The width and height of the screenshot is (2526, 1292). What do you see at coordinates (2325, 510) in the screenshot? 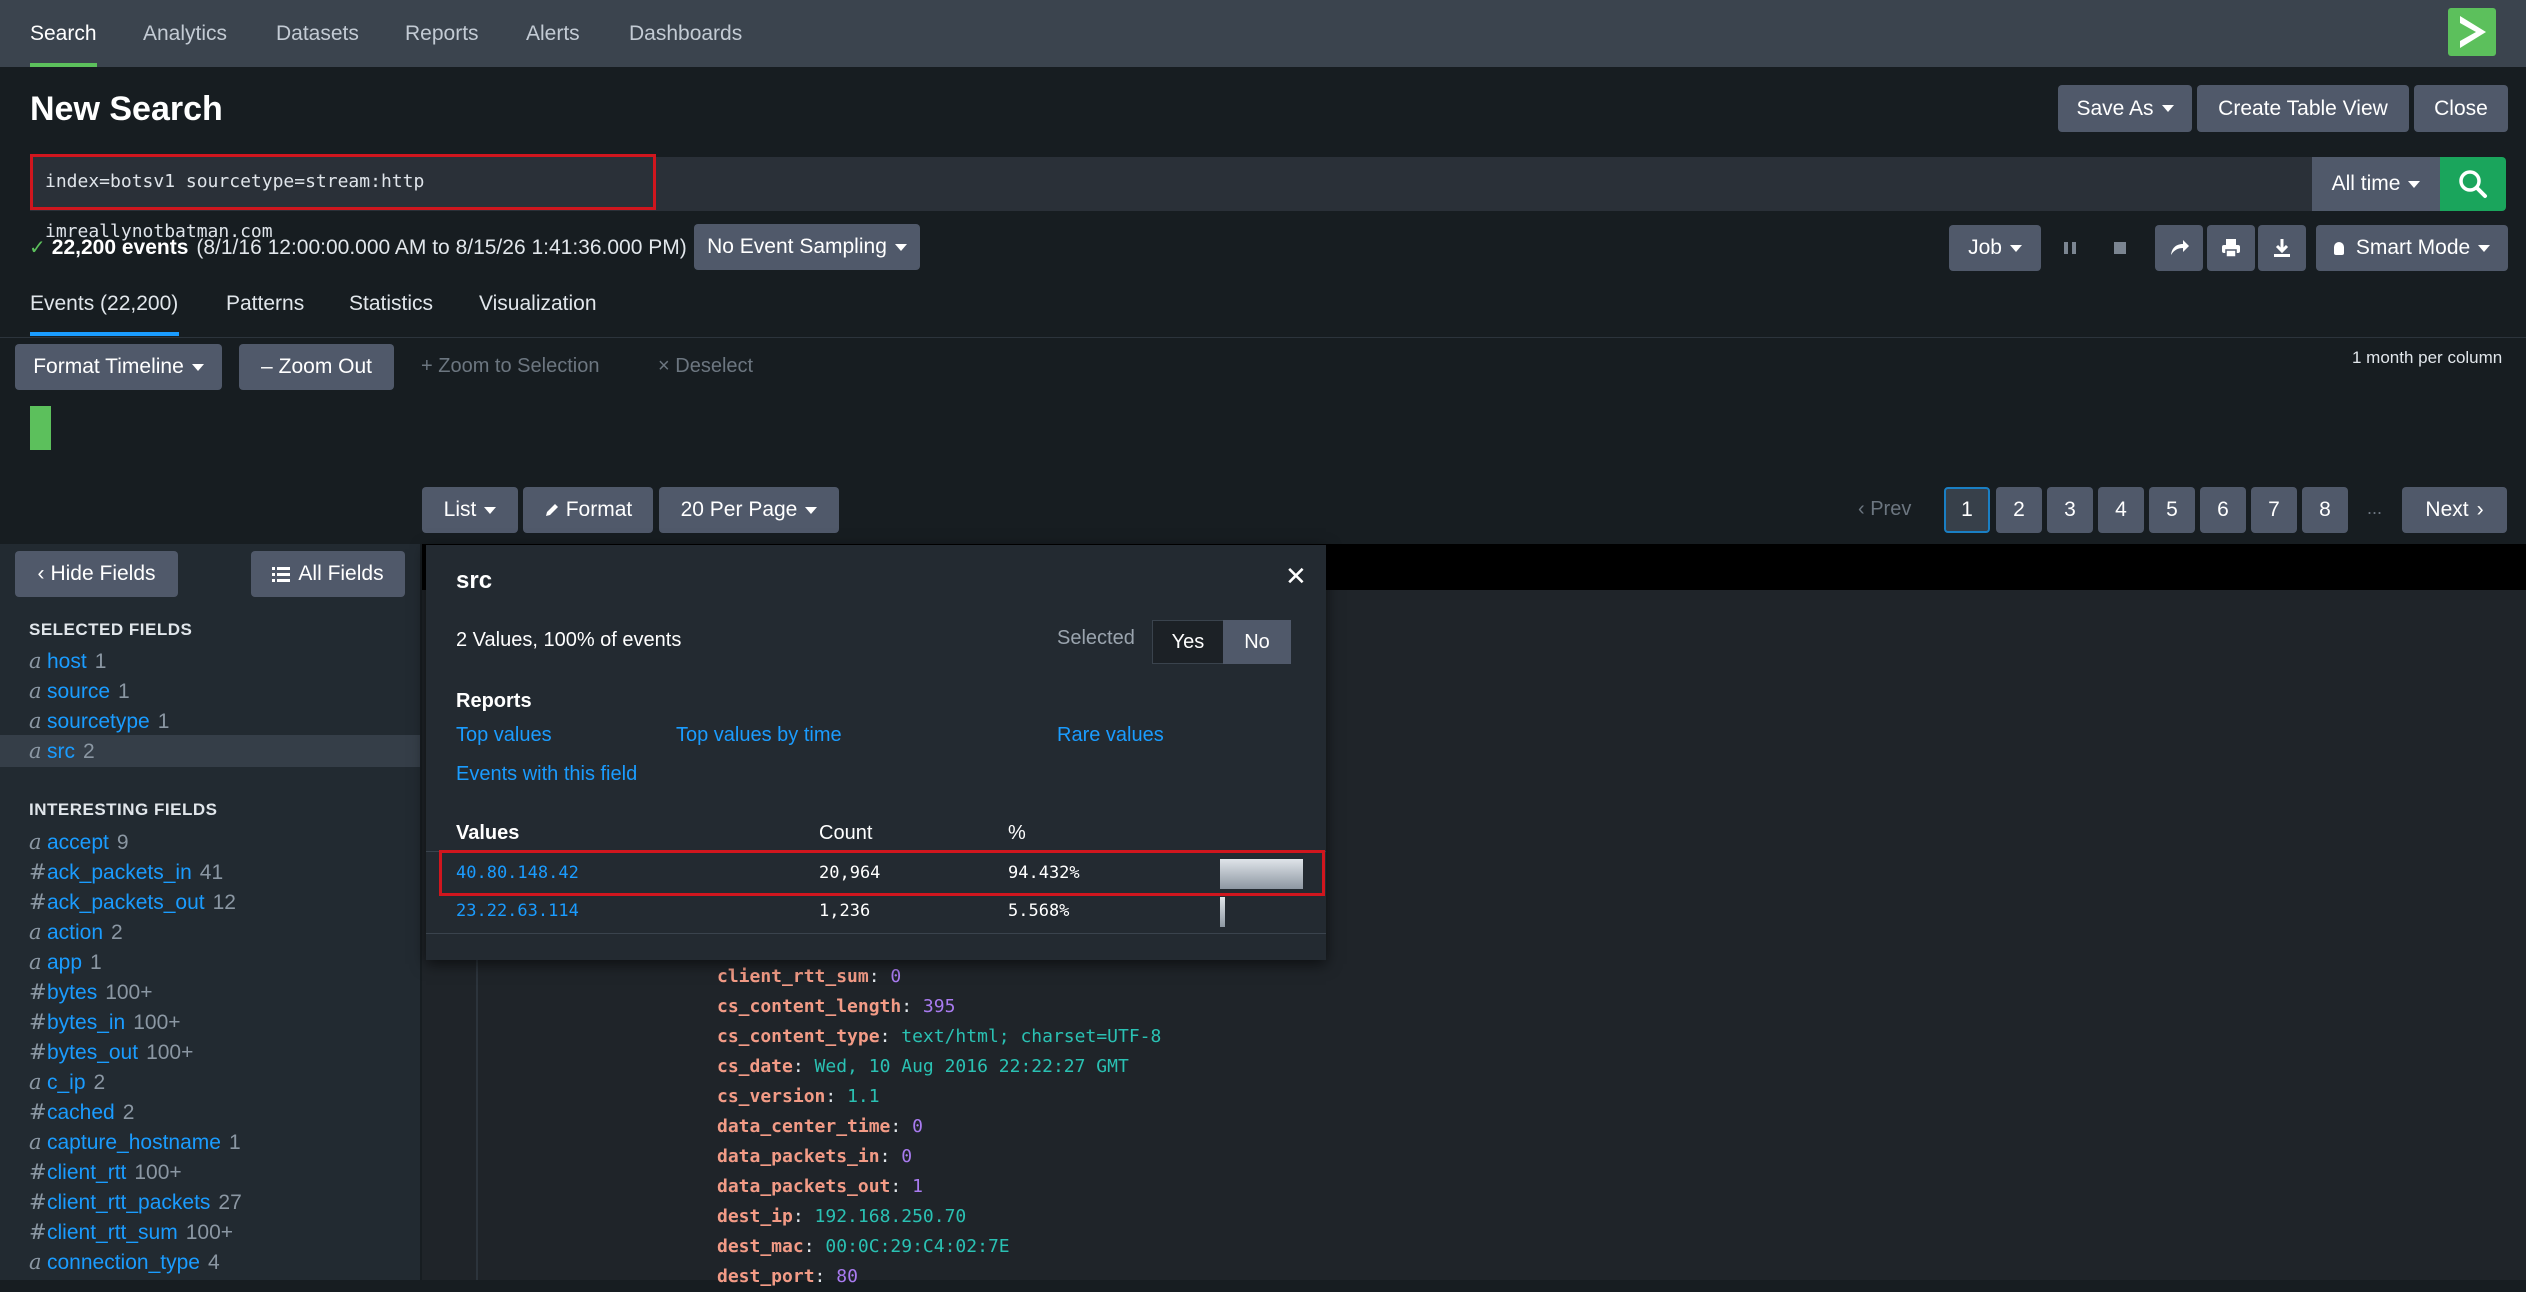
I see `page-8-button: 8` at bounding box center [2325, 510].